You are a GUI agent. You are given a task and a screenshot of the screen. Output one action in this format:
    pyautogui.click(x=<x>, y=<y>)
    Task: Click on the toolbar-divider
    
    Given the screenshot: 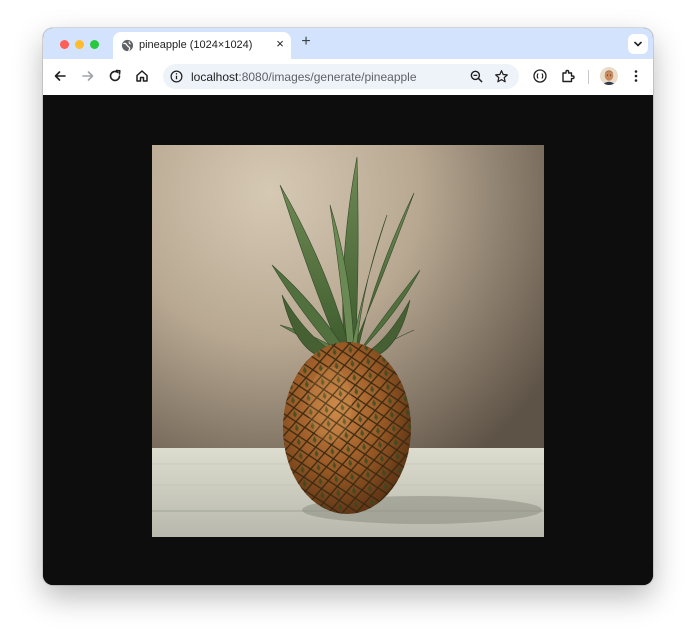 What is the action you would take?
    pyautogui.click(x=588, y=77)
    